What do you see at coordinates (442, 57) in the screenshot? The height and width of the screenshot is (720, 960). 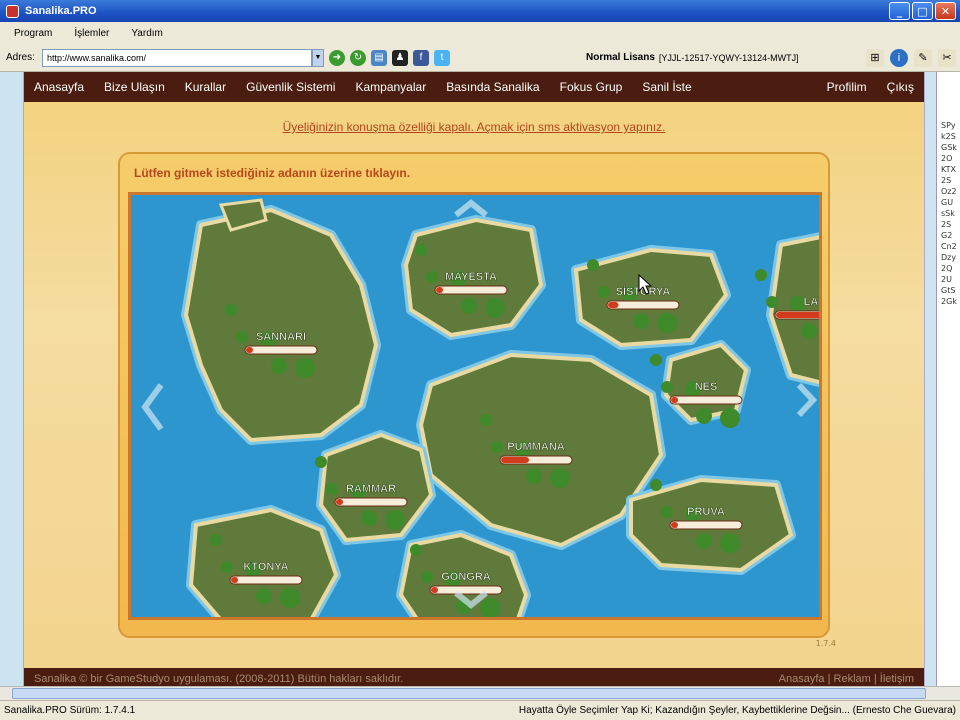 I see `twitter-icon: t` at bounding box center [442, 57].